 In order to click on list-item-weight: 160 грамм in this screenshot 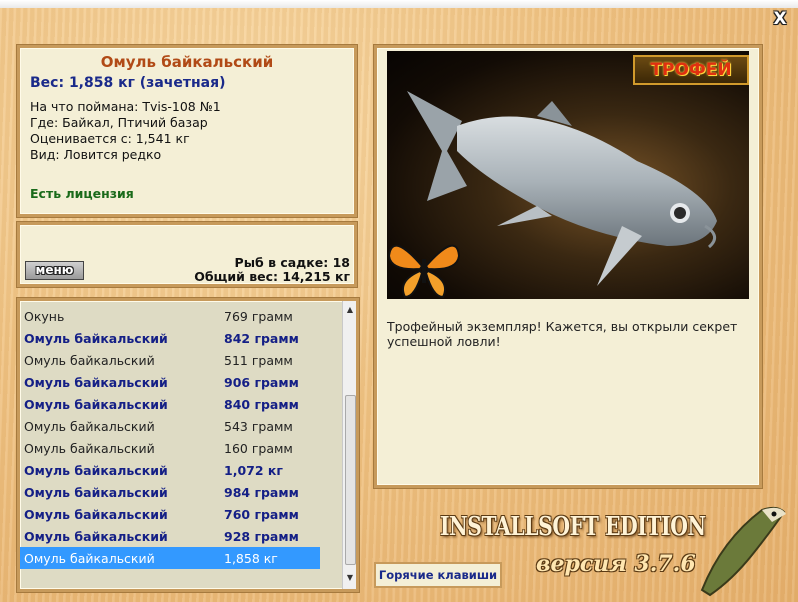, I will do `click(258, 448)`.